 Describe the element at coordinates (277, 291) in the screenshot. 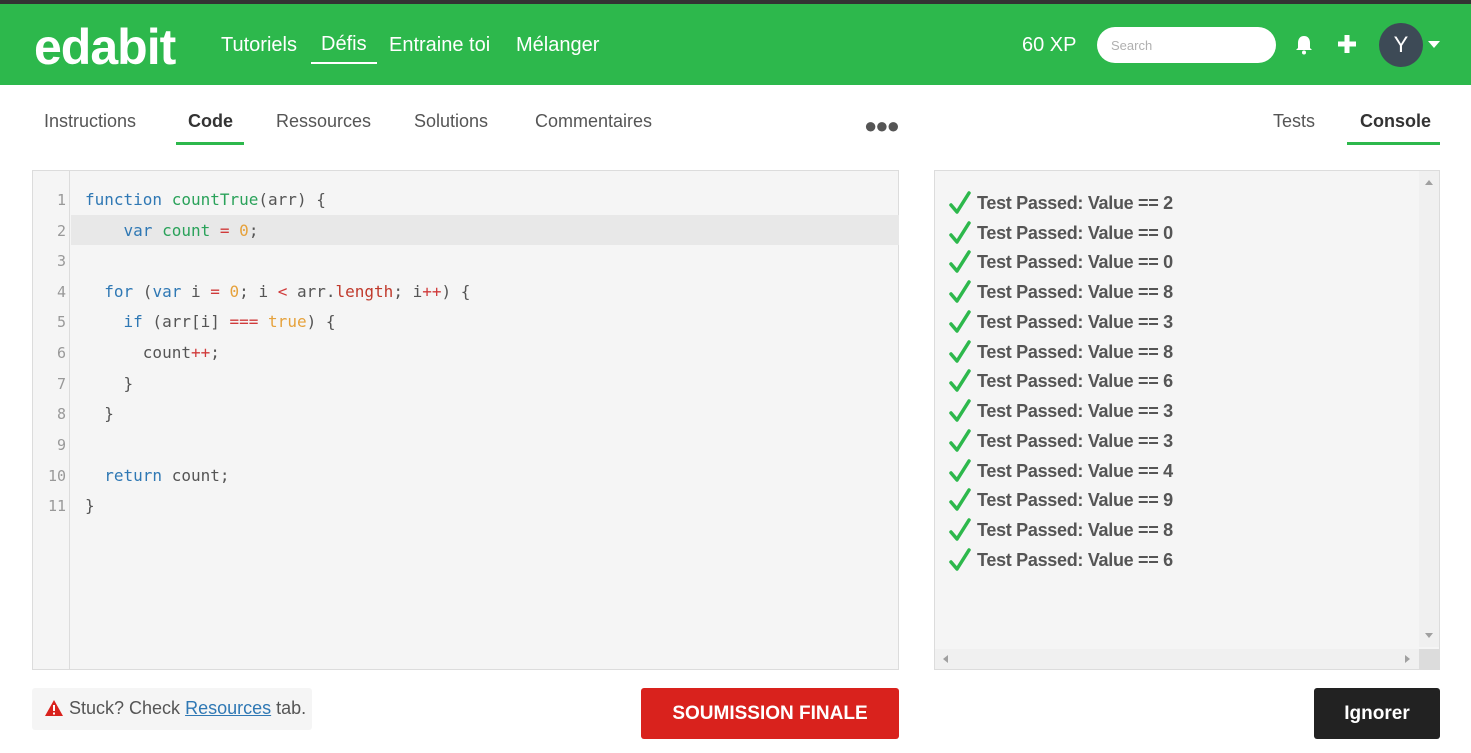

I see `code-line: for (var i = 0; i < arr.length; i++) {` at that location.